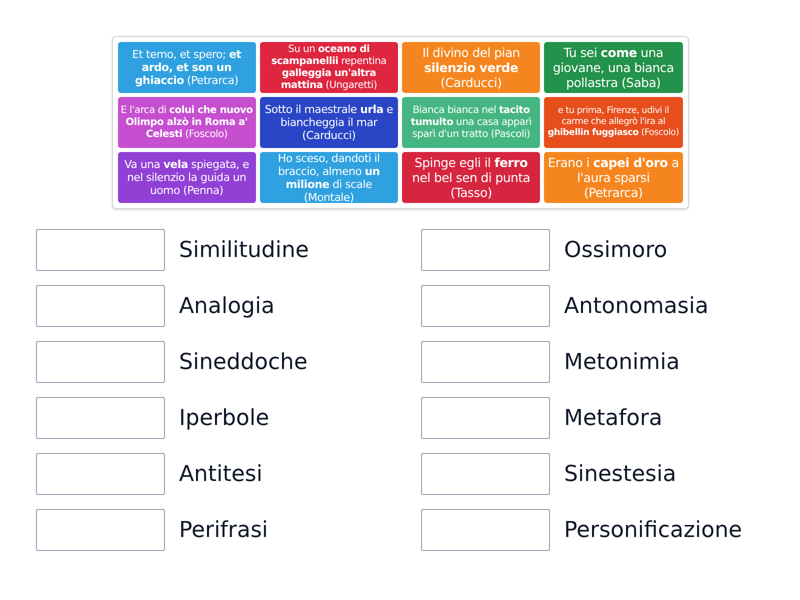 The height and width of the screenshot is (600, 800). What do you see at coordinates (653, 530) in the screenshot?
I see `term-label: Personificazione` at bounding box center [653, 530].